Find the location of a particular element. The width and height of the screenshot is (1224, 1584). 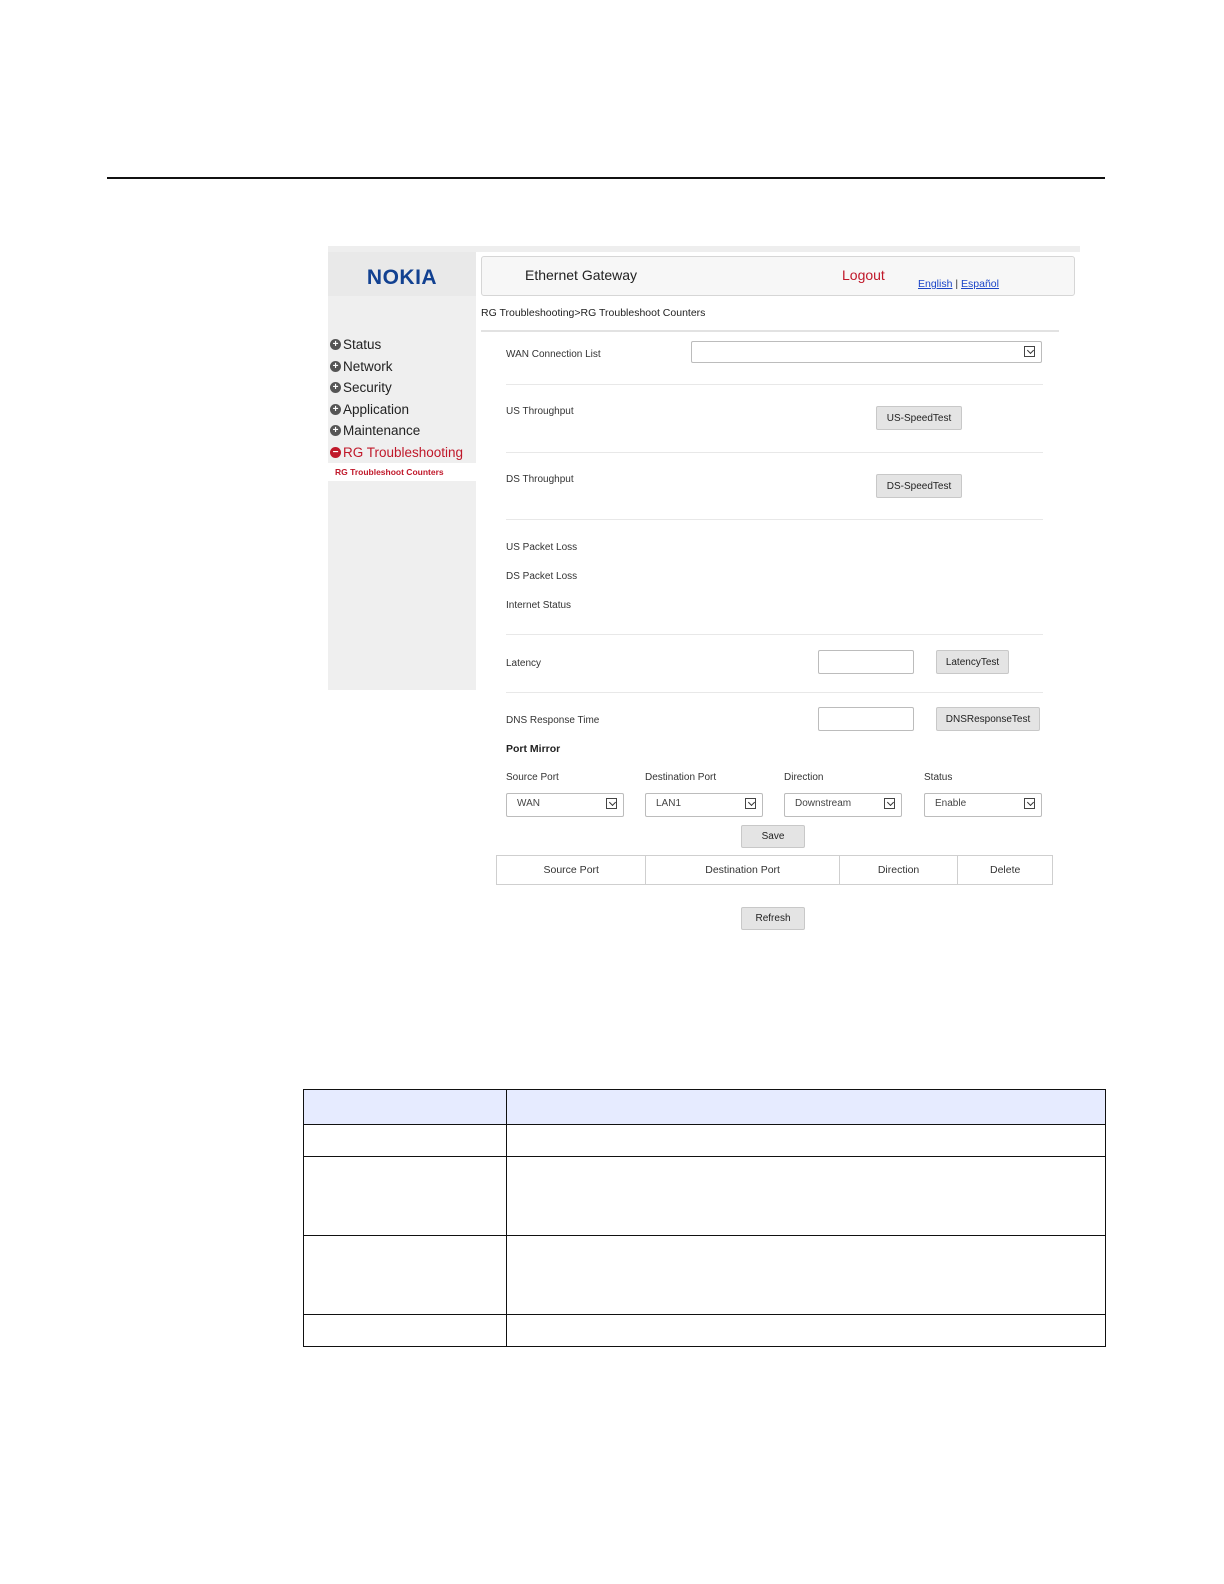

status-label: Status is located at coordinates (938, 777).